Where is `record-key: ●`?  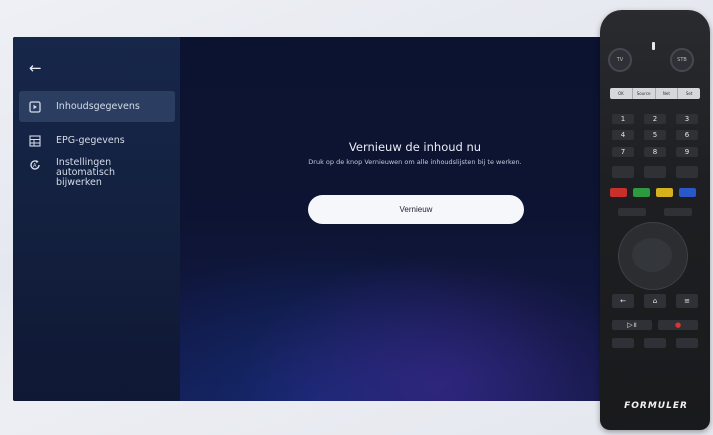
record-key: ● is located at coordinates (678, 325).